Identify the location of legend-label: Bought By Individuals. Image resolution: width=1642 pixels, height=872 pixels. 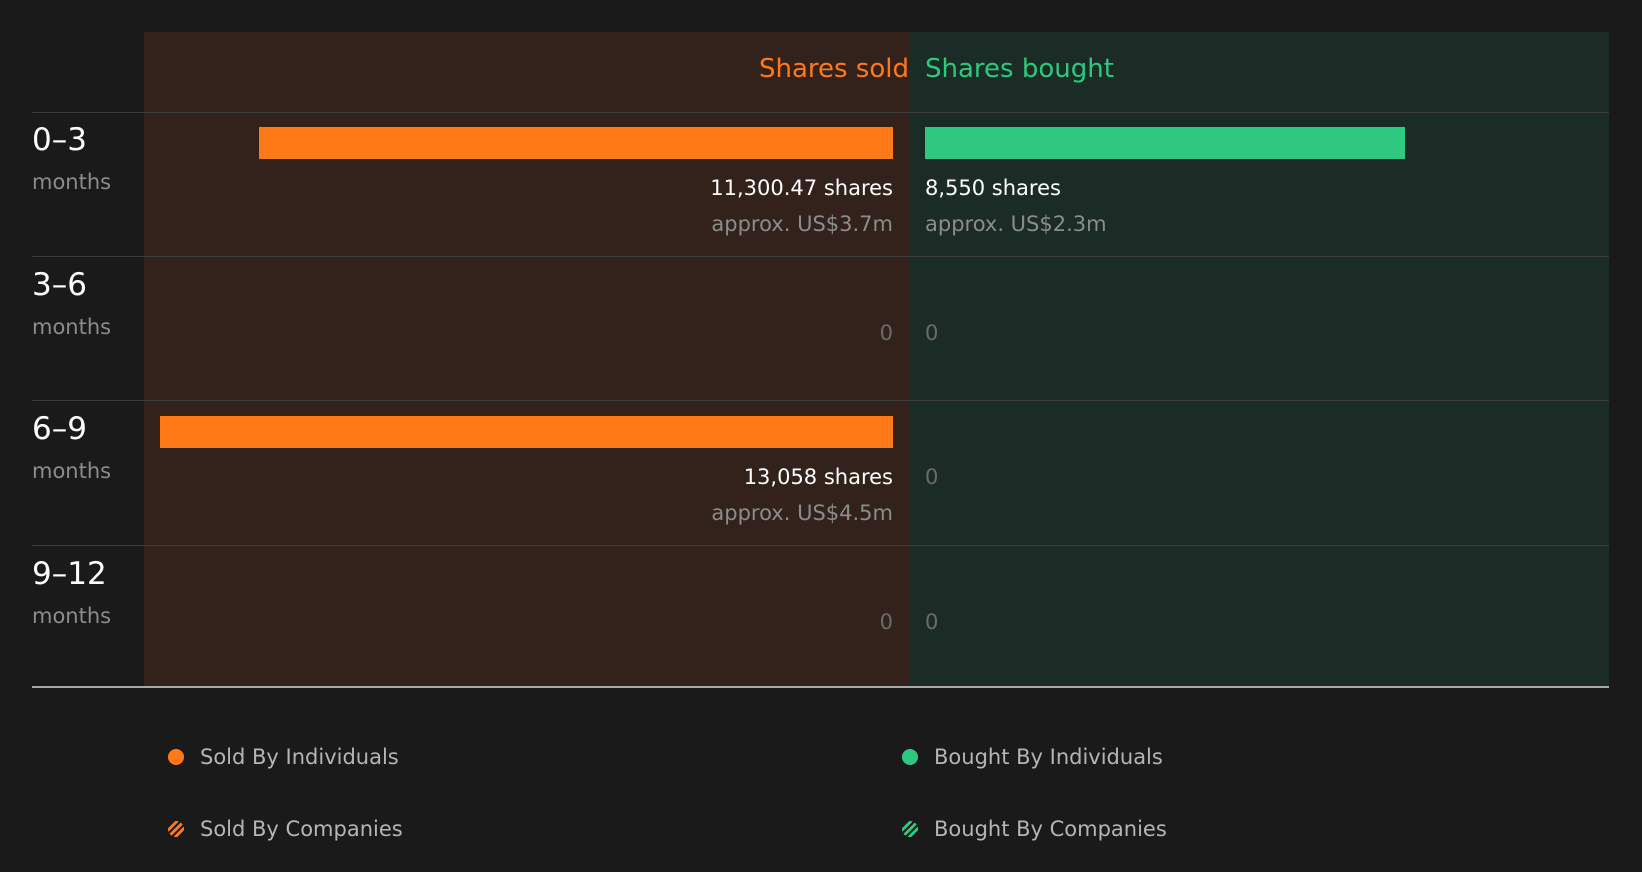
(1048, 757).